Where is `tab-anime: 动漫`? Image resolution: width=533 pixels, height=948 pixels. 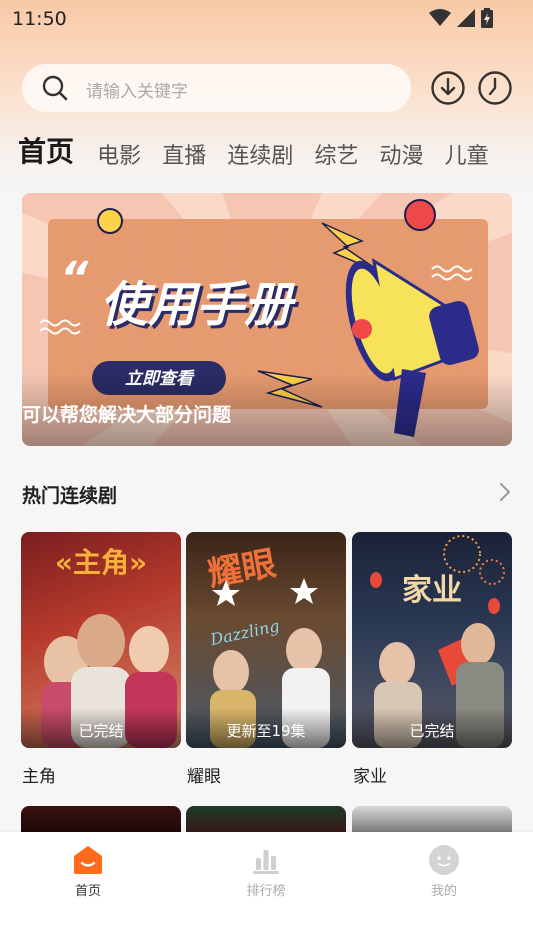 tab-anime: 动漫 is located at coordinates (402, 154).